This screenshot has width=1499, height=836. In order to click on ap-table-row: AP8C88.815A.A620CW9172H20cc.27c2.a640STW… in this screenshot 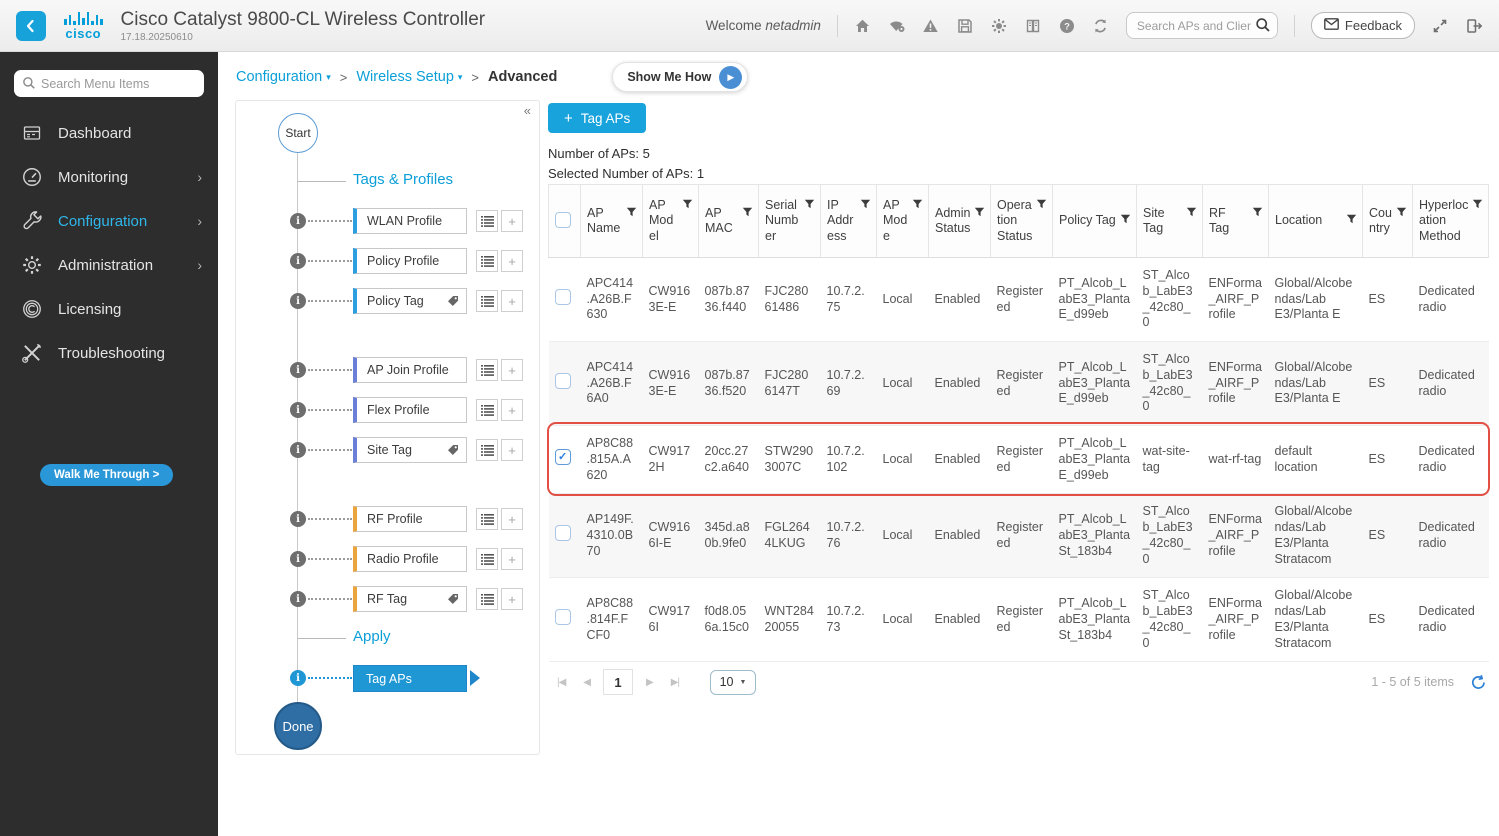, I will do `click(1018, 460)`.